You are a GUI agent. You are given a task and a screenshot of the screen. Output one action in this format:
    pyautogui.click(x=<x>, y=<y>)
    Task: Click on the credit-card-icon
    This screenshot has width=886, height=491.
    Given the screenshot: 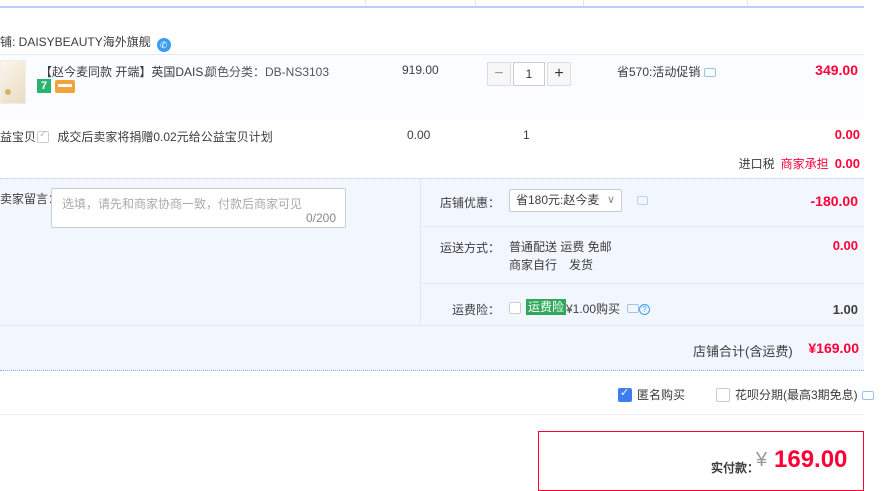 What is the action you would take?
    pyautogui.click(x=65, y=86)
    